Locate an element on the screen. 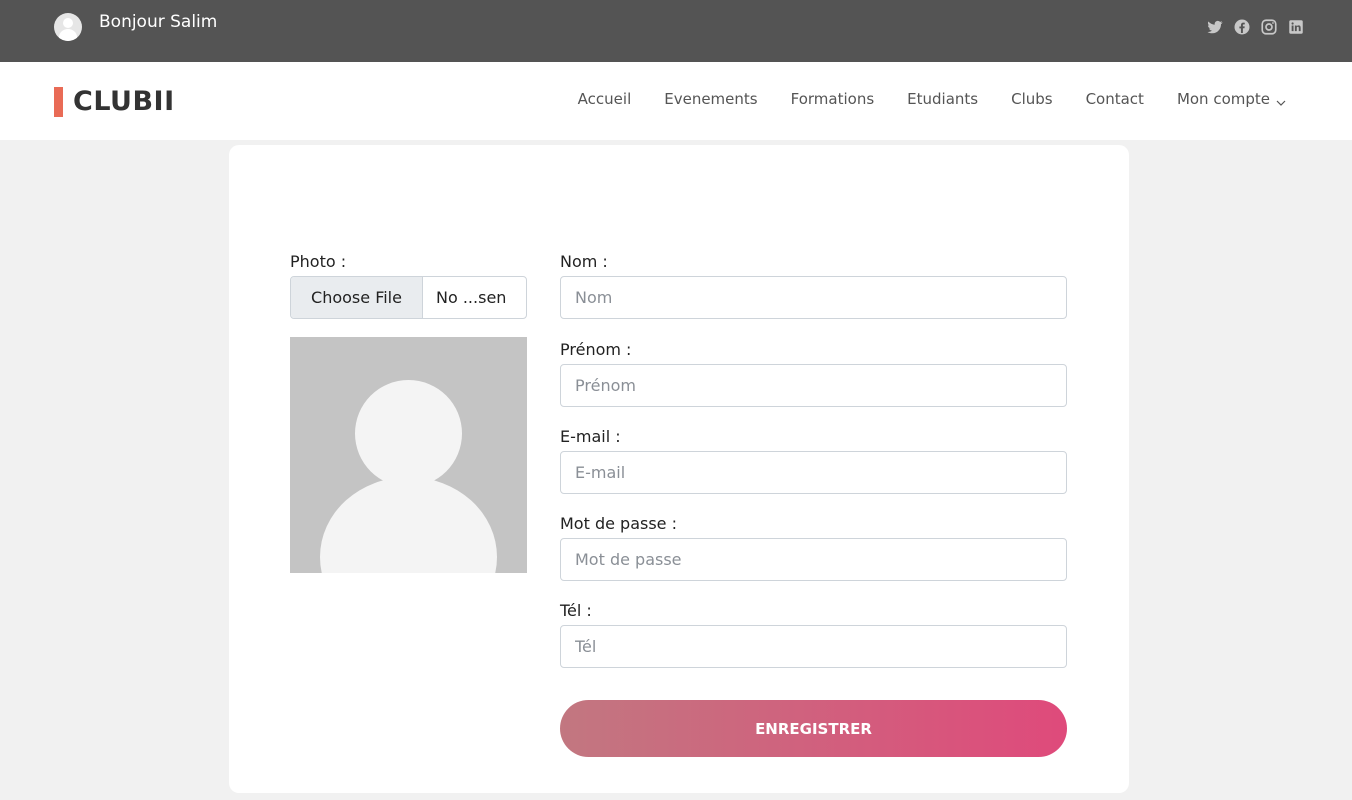  profile-photo-placeholder is located at coordinates (408, 455).